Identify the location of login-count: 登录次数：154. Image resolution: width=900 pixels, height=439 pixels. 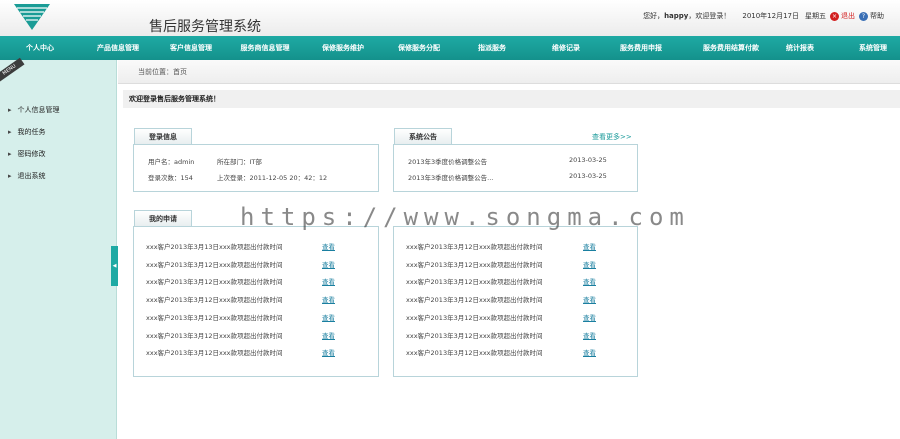
(170, 178).